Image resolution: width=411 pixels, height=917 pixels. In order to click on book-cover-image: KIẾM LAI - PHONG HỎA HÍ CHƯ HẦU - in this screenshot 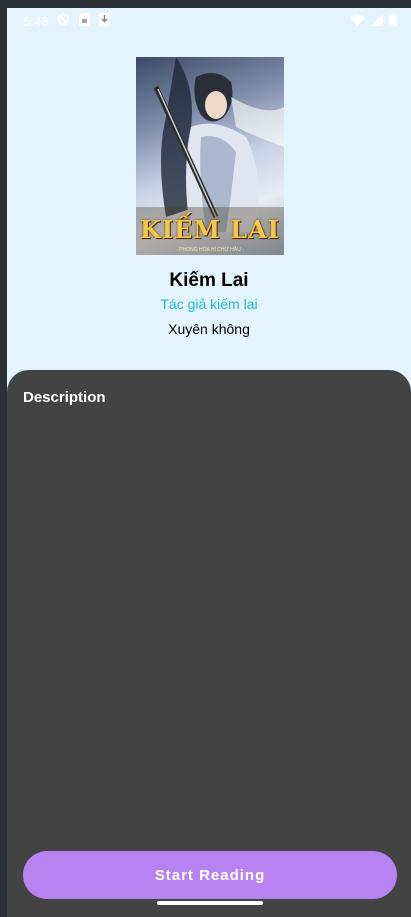, I will do `click(210, 156)`.